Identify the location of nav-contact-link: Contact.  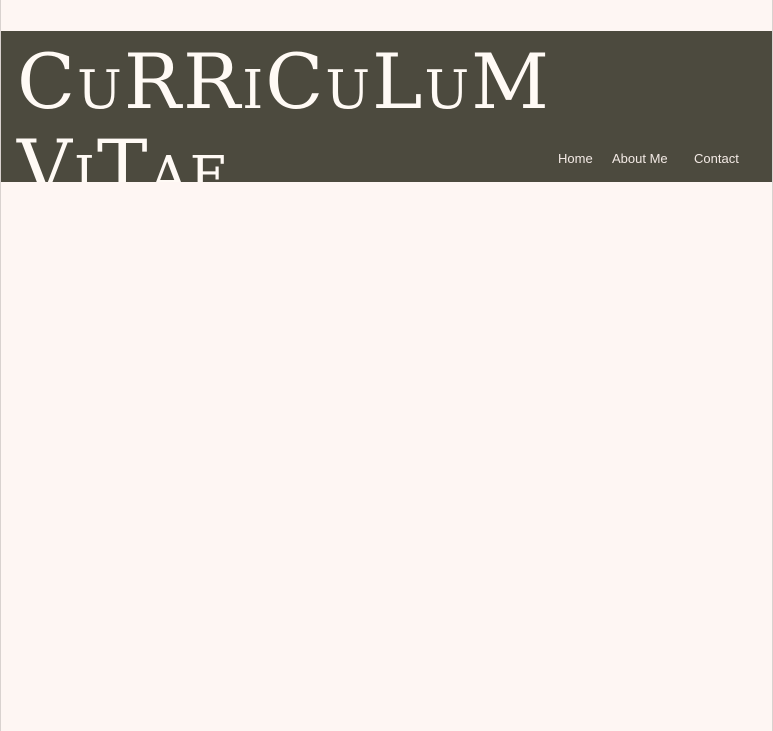
(716, 159).